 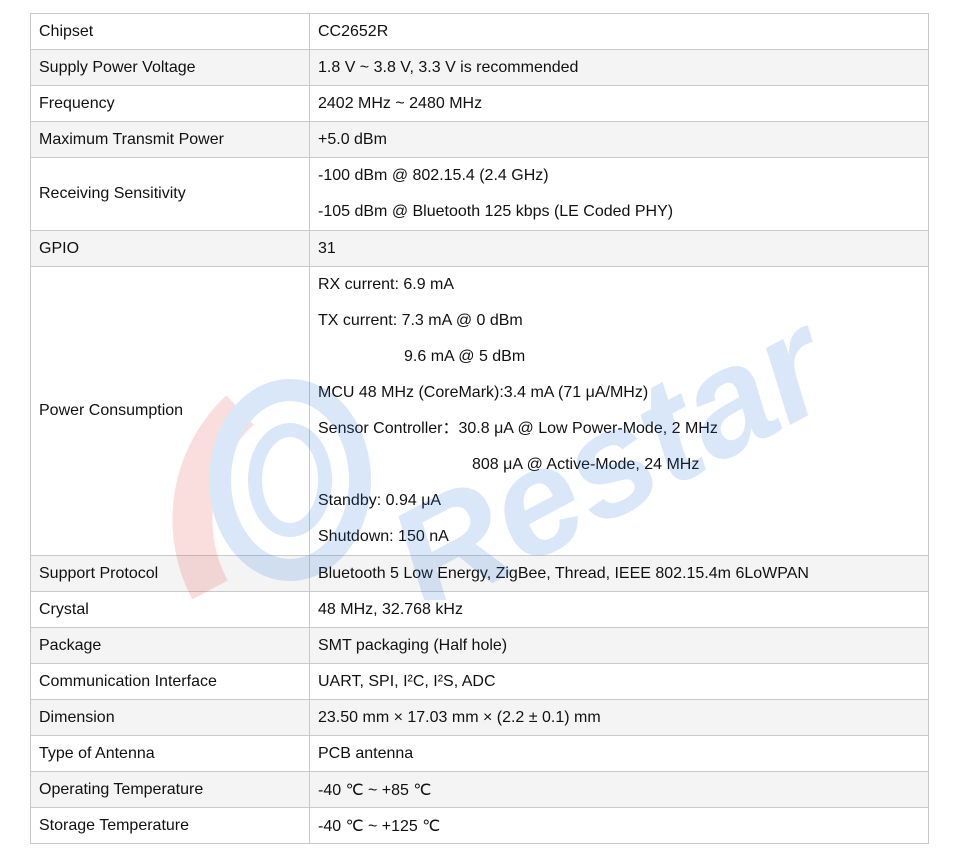 What do you see at coordinates (619, 645) in the screenshot?
I see `spec-value: SMT packaging (Half hole)` at bounding box center [619, 645].